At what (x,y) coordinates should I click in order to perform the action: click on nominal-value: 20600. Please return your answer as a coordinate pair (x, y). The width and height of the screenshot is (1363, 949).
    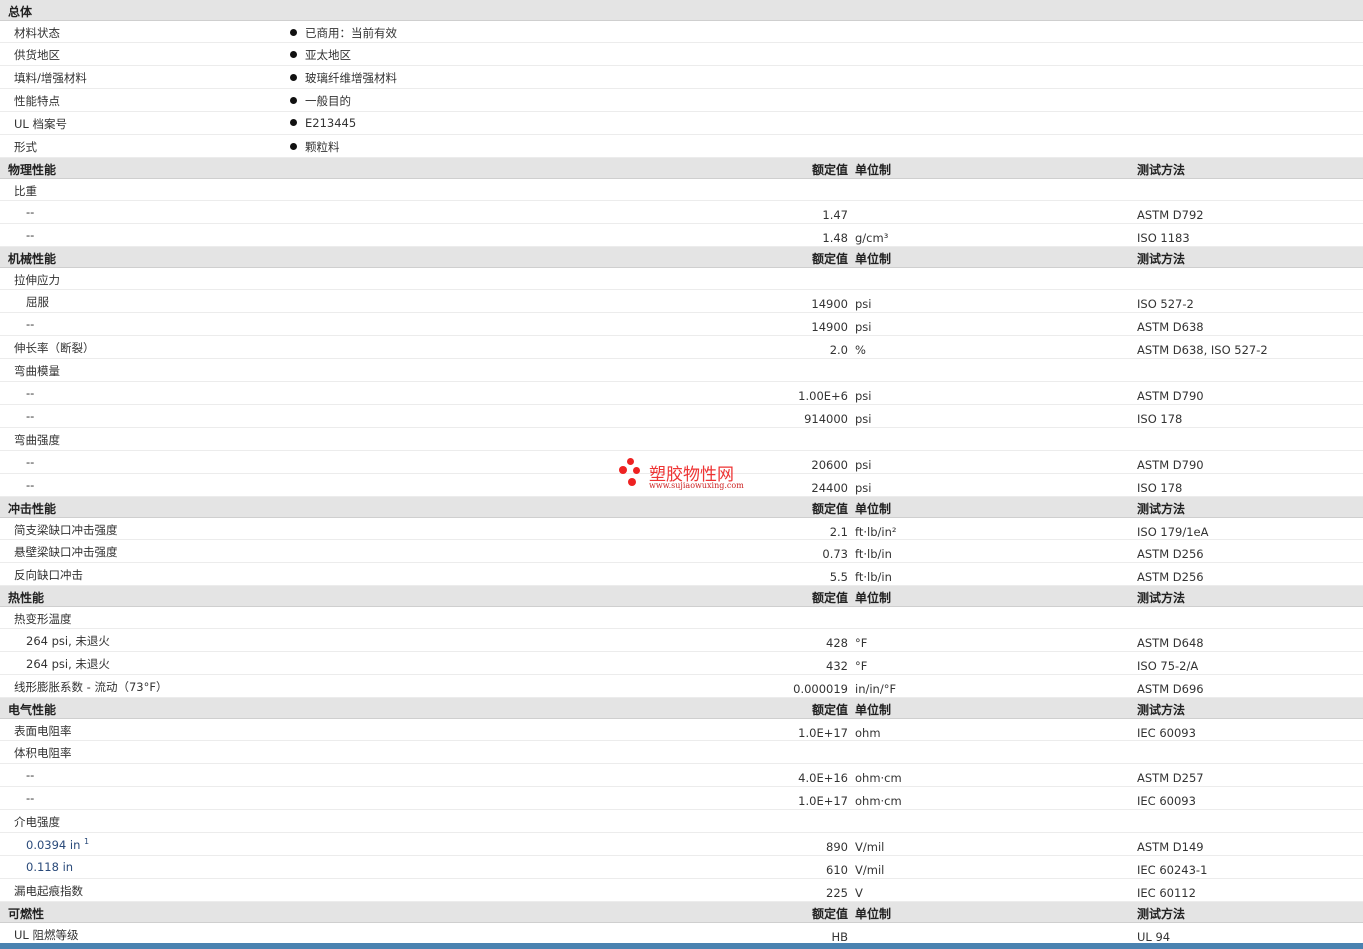
    Looking at the image, I should click on (829, 465).